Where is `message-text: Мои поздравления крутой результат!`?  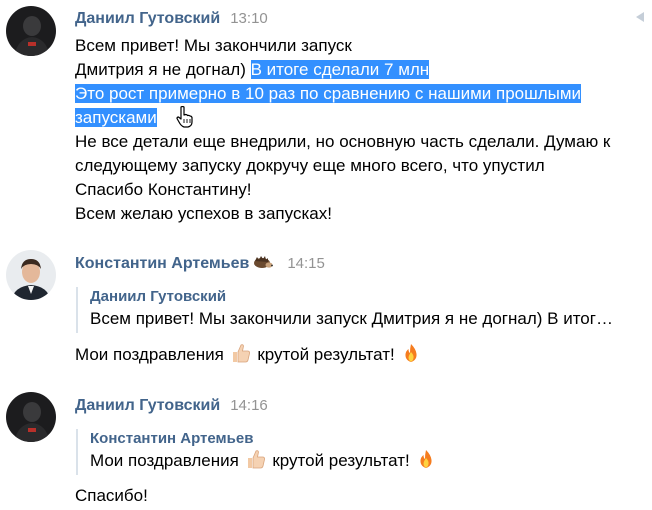
message-text: Мои поздравления крутой результат! is located at coordinates (249, 356).